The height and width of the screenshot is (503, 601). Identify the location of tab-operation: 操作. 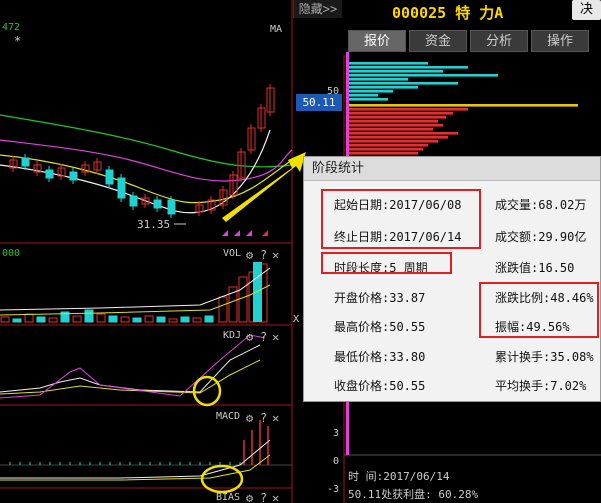
(560, 41).